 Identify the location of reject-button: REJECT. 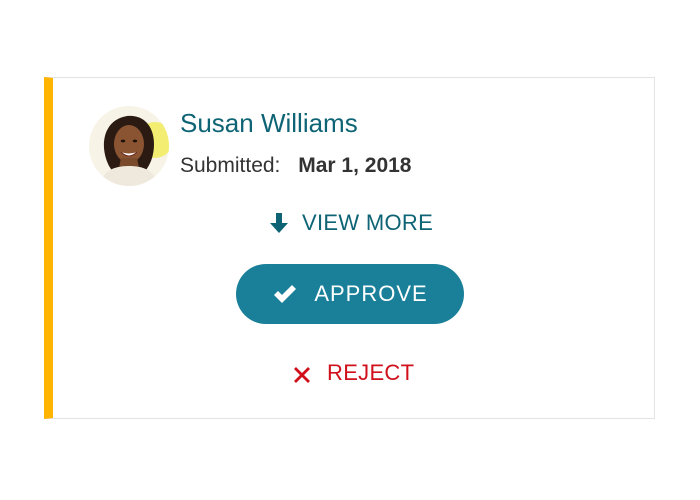
(353, 373).